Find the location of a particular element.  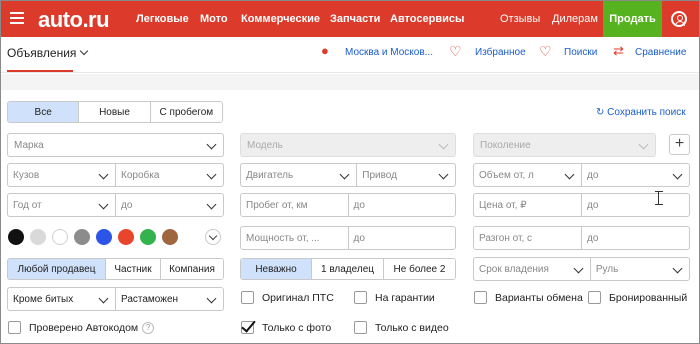

favorites-link: Избранное is located at coordinates (500, 52).